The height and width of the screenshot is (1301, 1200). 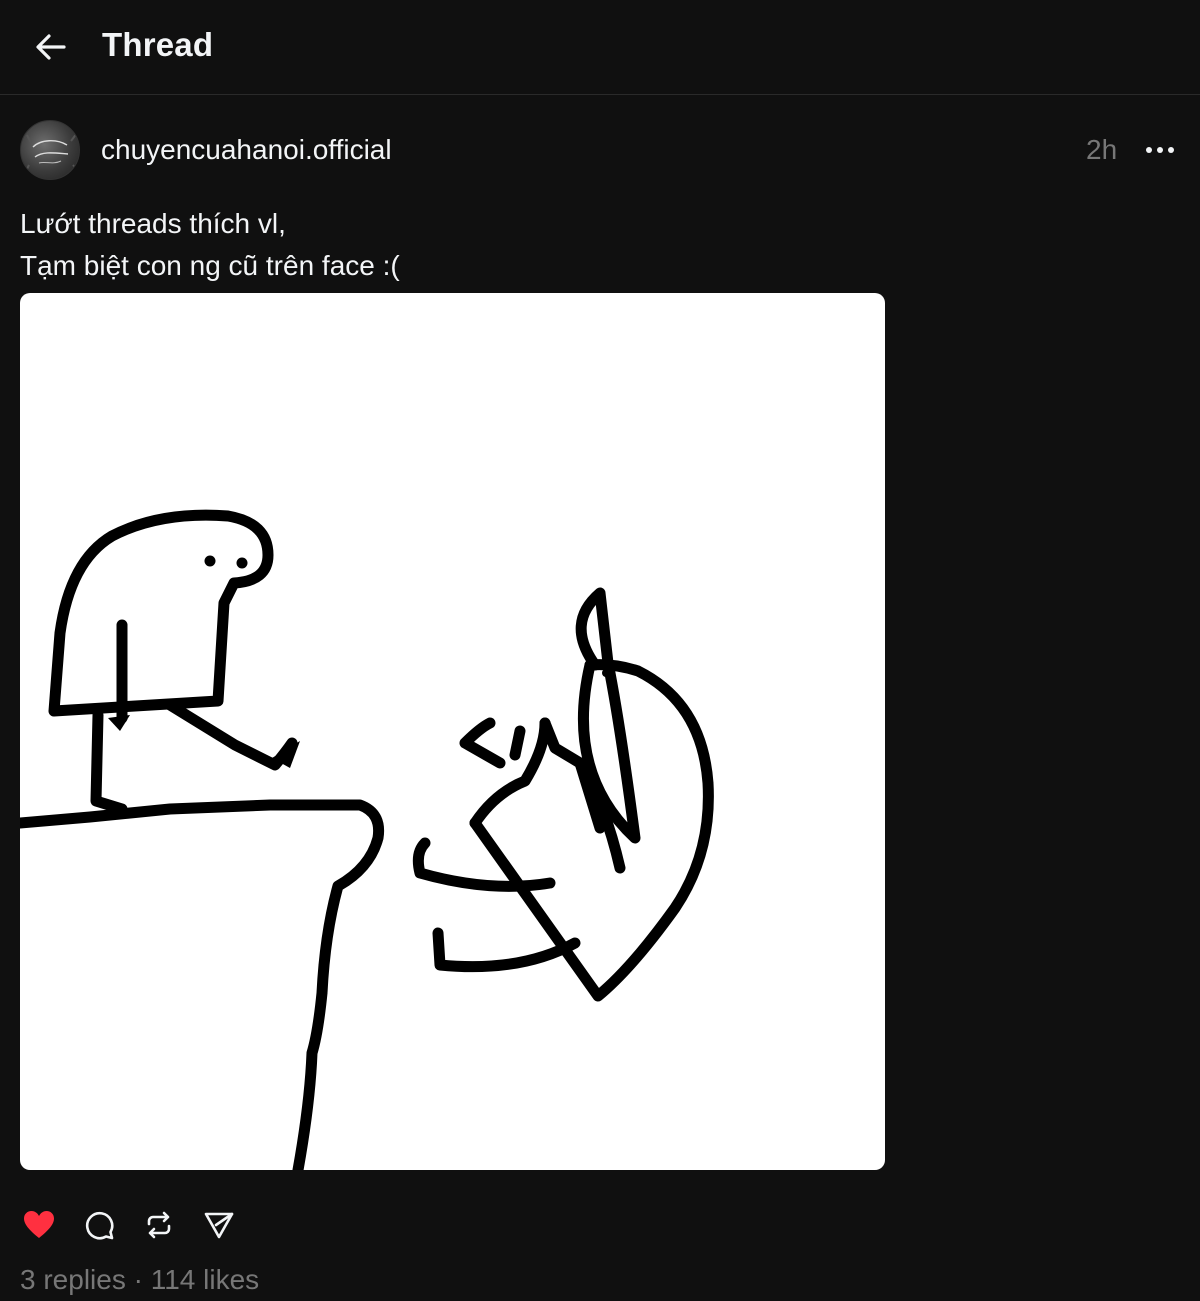 I want to click on top-bar: Thread, so click(x=600, y=47).